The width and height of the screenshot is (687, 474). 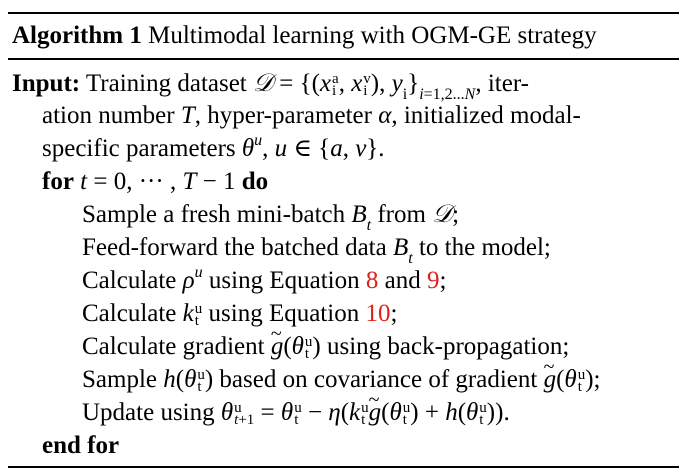 I want to click on for-keyword: for, so click(x=58, y=181).